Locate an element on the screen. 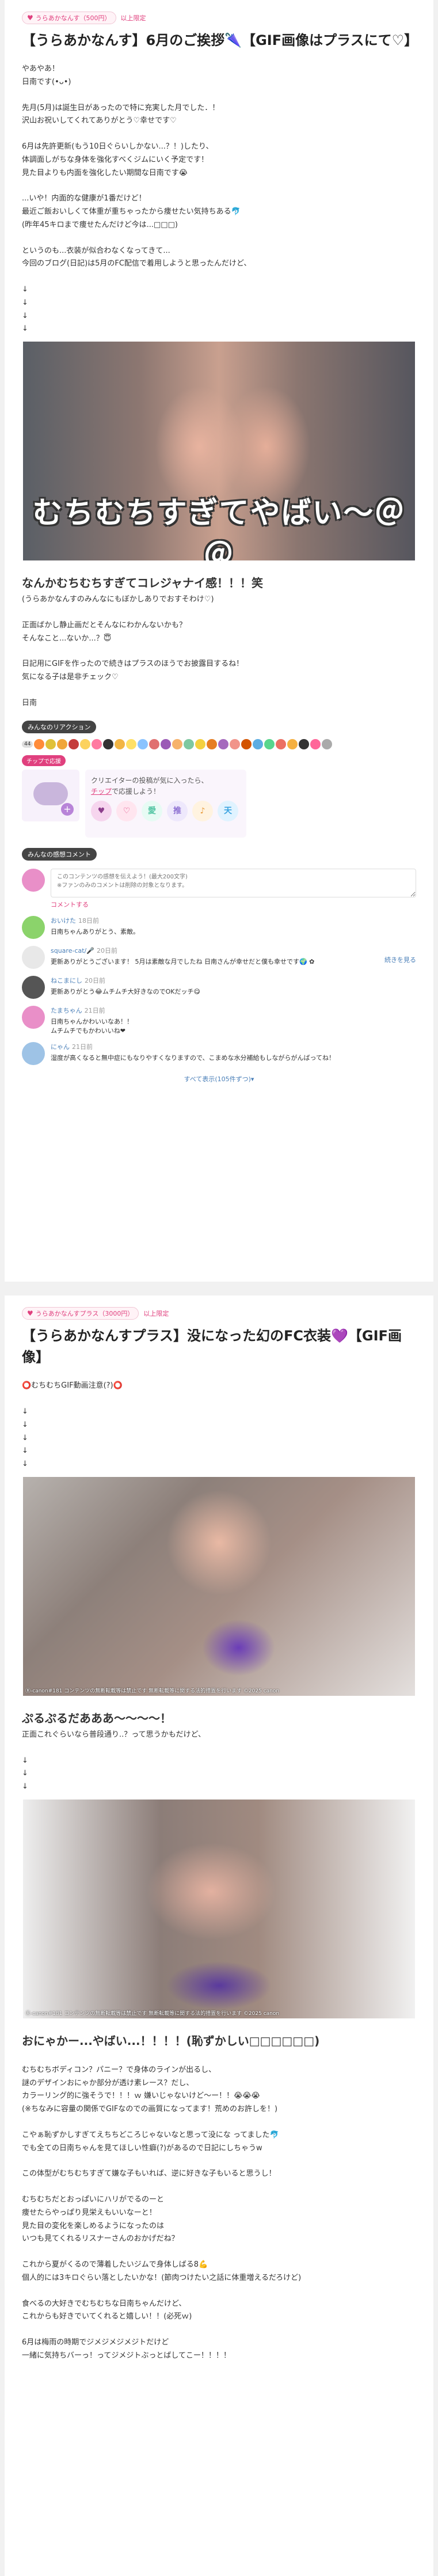  commenter-name: ねこまにし is located at coordinates (66, 980).